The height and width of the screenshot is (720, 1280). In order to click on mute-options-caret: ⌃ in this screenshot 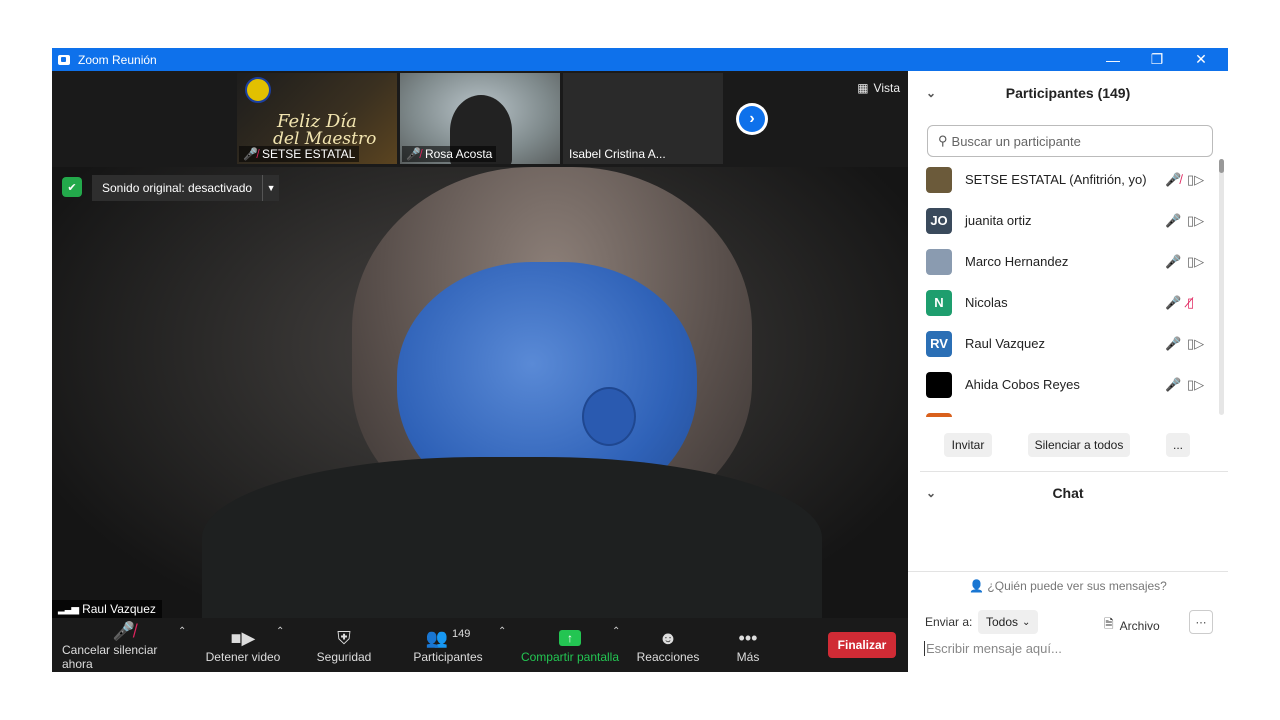, I will do `click(182, 631)`.